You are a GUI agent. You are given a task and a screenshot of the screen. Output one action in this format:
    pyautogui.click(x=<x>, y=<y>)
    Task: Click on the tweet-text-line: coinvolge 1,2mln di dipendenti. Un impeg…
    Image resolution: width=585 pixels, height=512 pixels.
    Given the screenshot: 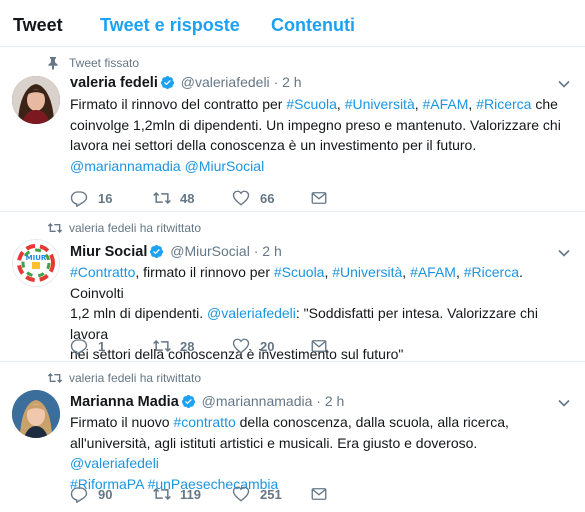 What is the action you would take?
    pyautogui.click(x=320, y=125)
    